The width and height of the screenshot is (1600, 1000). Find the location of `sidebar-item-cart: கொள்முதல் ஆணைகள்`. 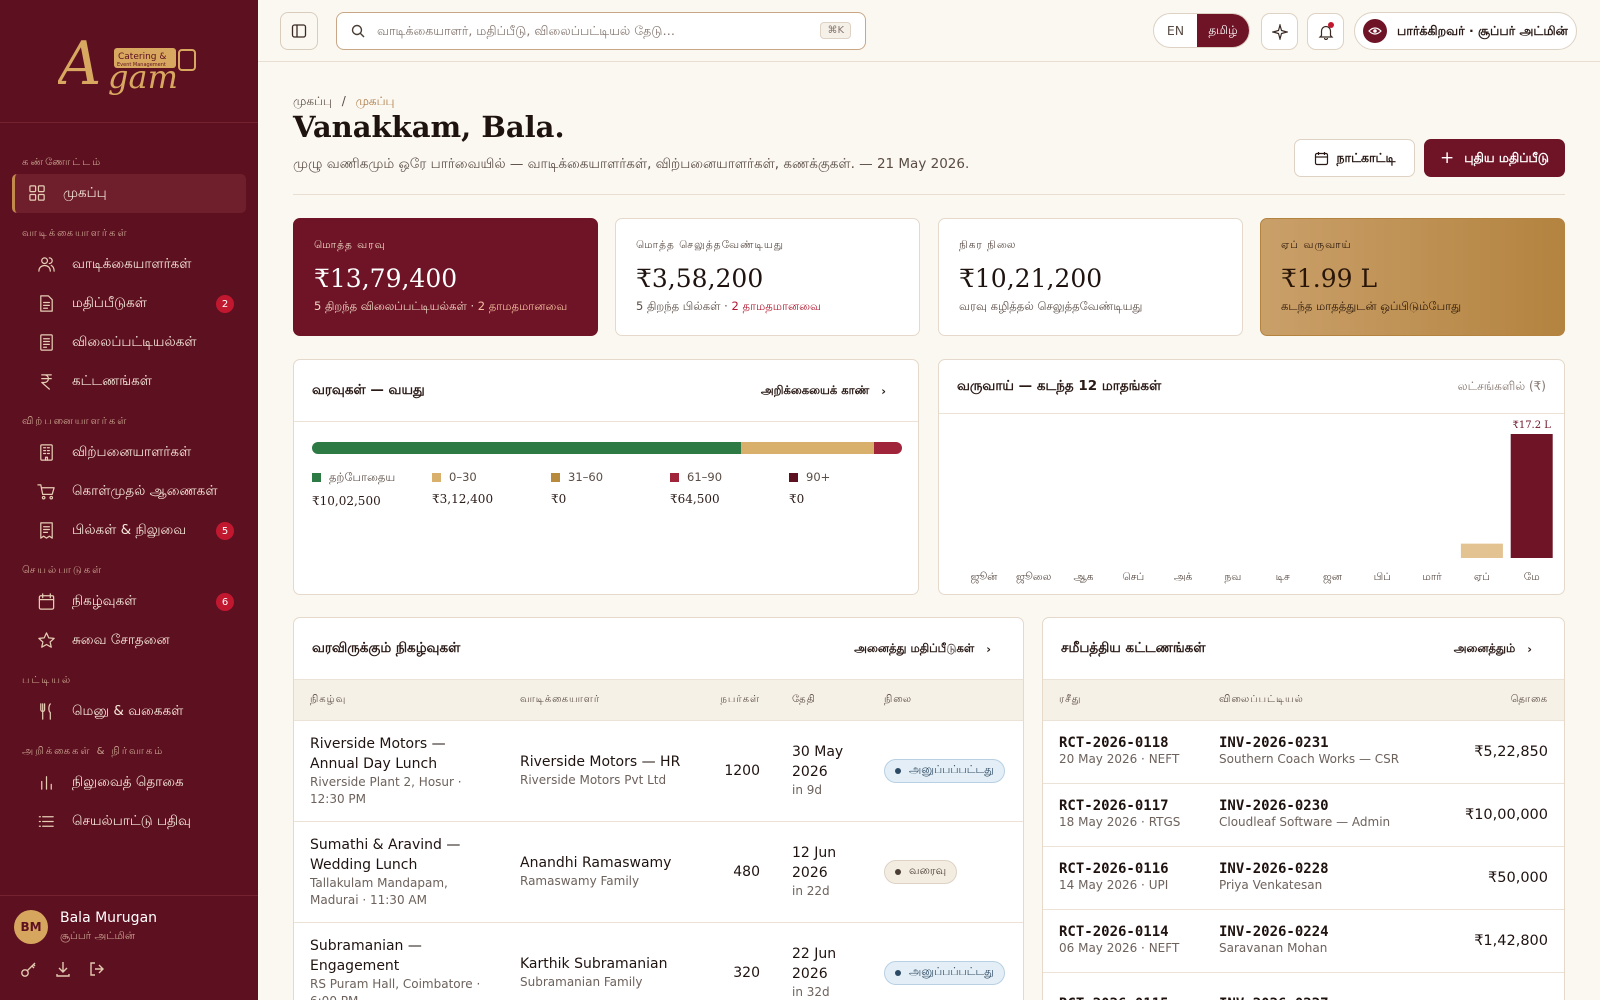

sidebar-item-cart: கொள்முதல் ஆணைகள் is located at coordinates (129, 491).